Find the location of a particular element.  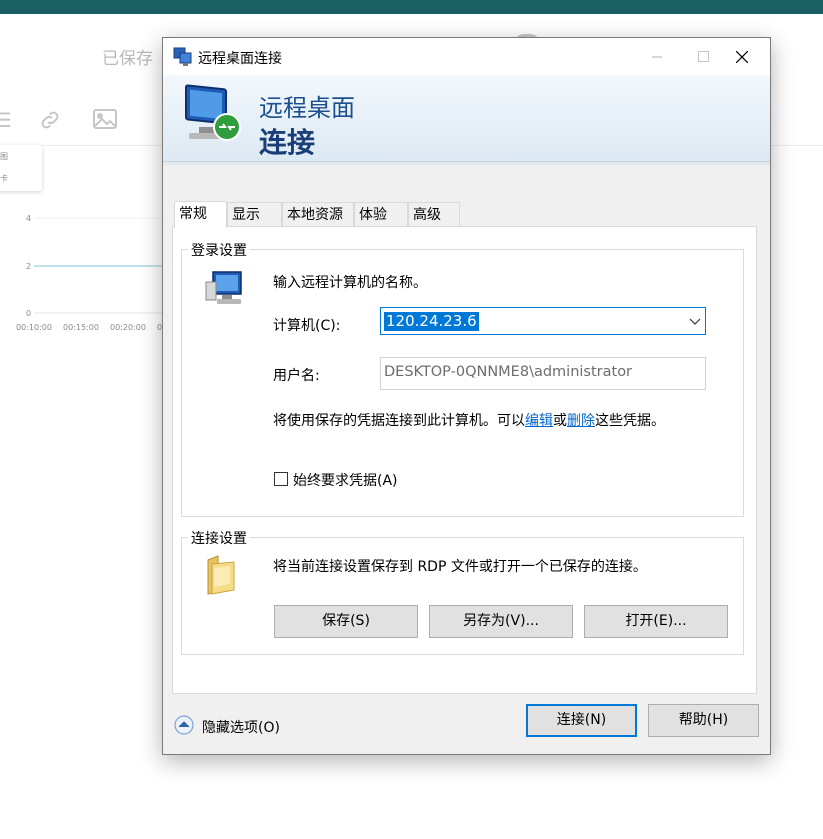

banner-title-line1: 远程桌面 is located at coordinates (307, 108).